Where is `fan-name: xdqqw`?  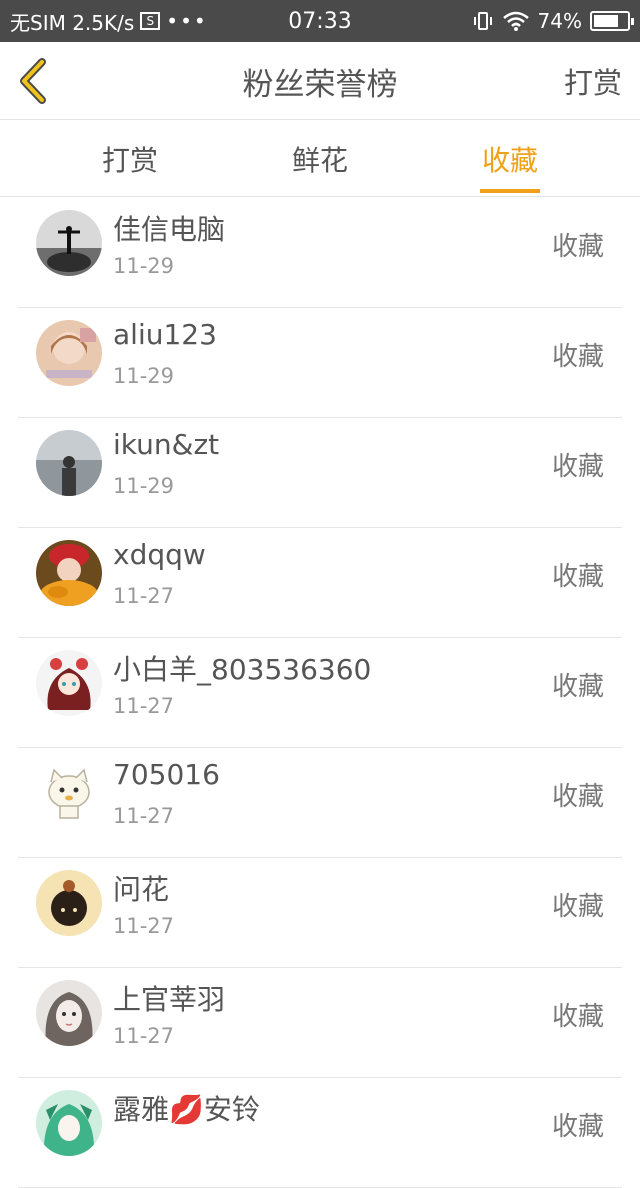
fan-name: xdqqw is located at coordinates (159, 554).